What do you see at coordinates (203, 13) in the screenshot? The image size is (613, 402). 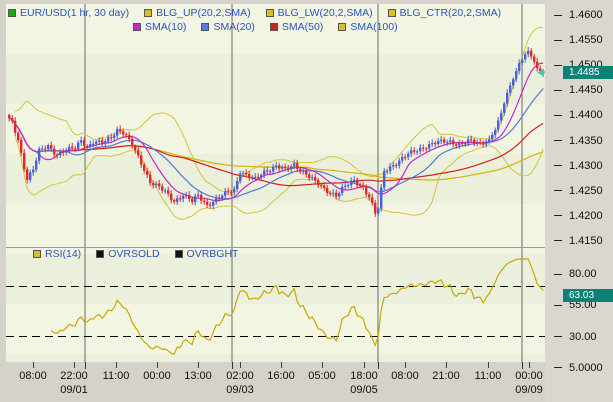 I see `legend-main-label: BLG_UP(20,2,SMA)` at bounding box center [203, 13].